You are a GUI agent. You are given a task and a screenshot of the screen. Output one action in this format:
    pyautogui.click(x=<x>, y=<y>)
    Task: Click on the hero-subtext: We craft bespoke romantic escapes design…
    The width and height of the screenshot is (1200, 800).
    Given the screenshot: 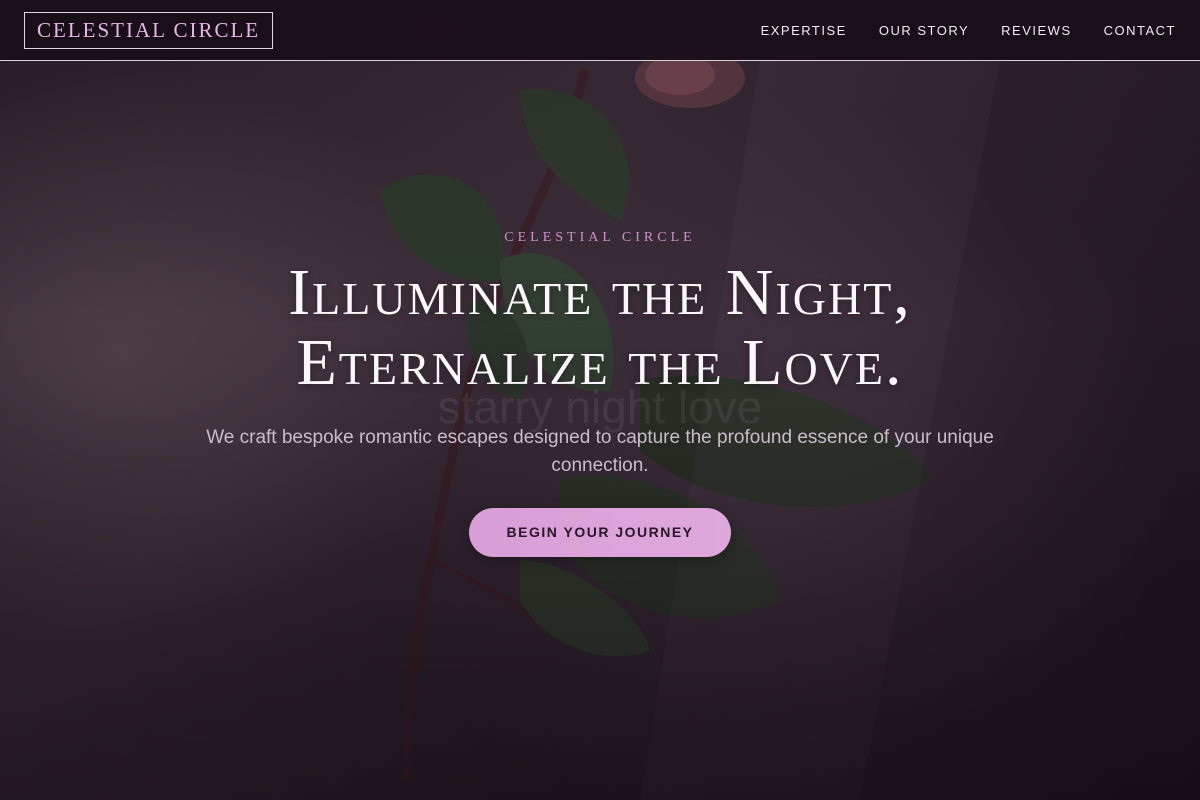 What is the action you would take?
    pyautogui.click(x=600, y=451)
    